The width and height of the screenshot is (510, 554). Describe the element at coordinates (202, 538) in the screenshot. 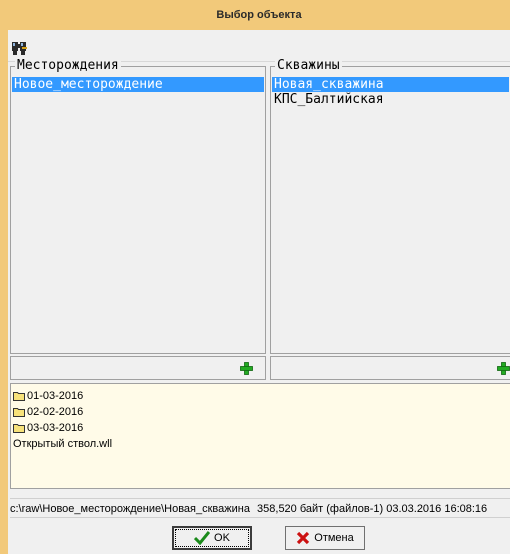

I see `checkmark-icon` at that location.